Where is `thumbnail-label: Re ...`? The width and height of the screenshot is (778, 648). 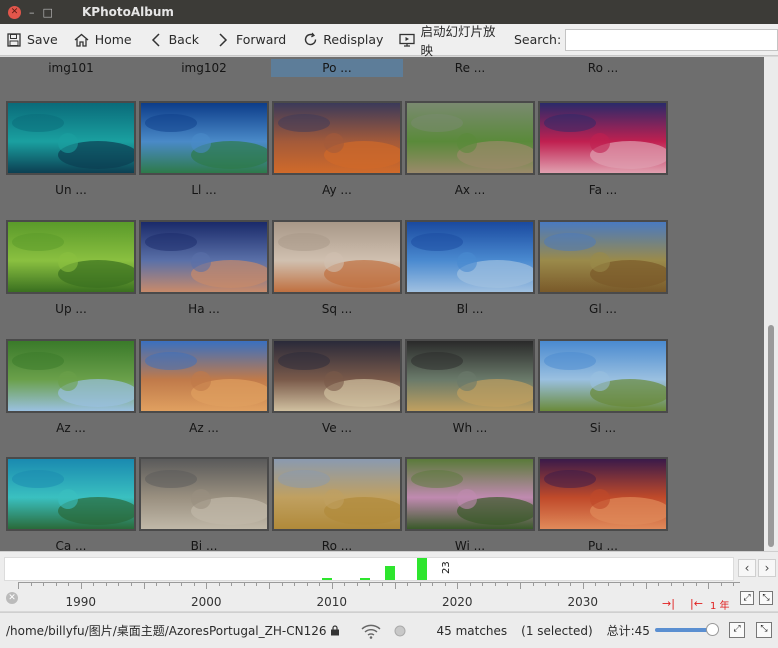
thumbnail-label: Re ... is located at coordinates (470, 68).